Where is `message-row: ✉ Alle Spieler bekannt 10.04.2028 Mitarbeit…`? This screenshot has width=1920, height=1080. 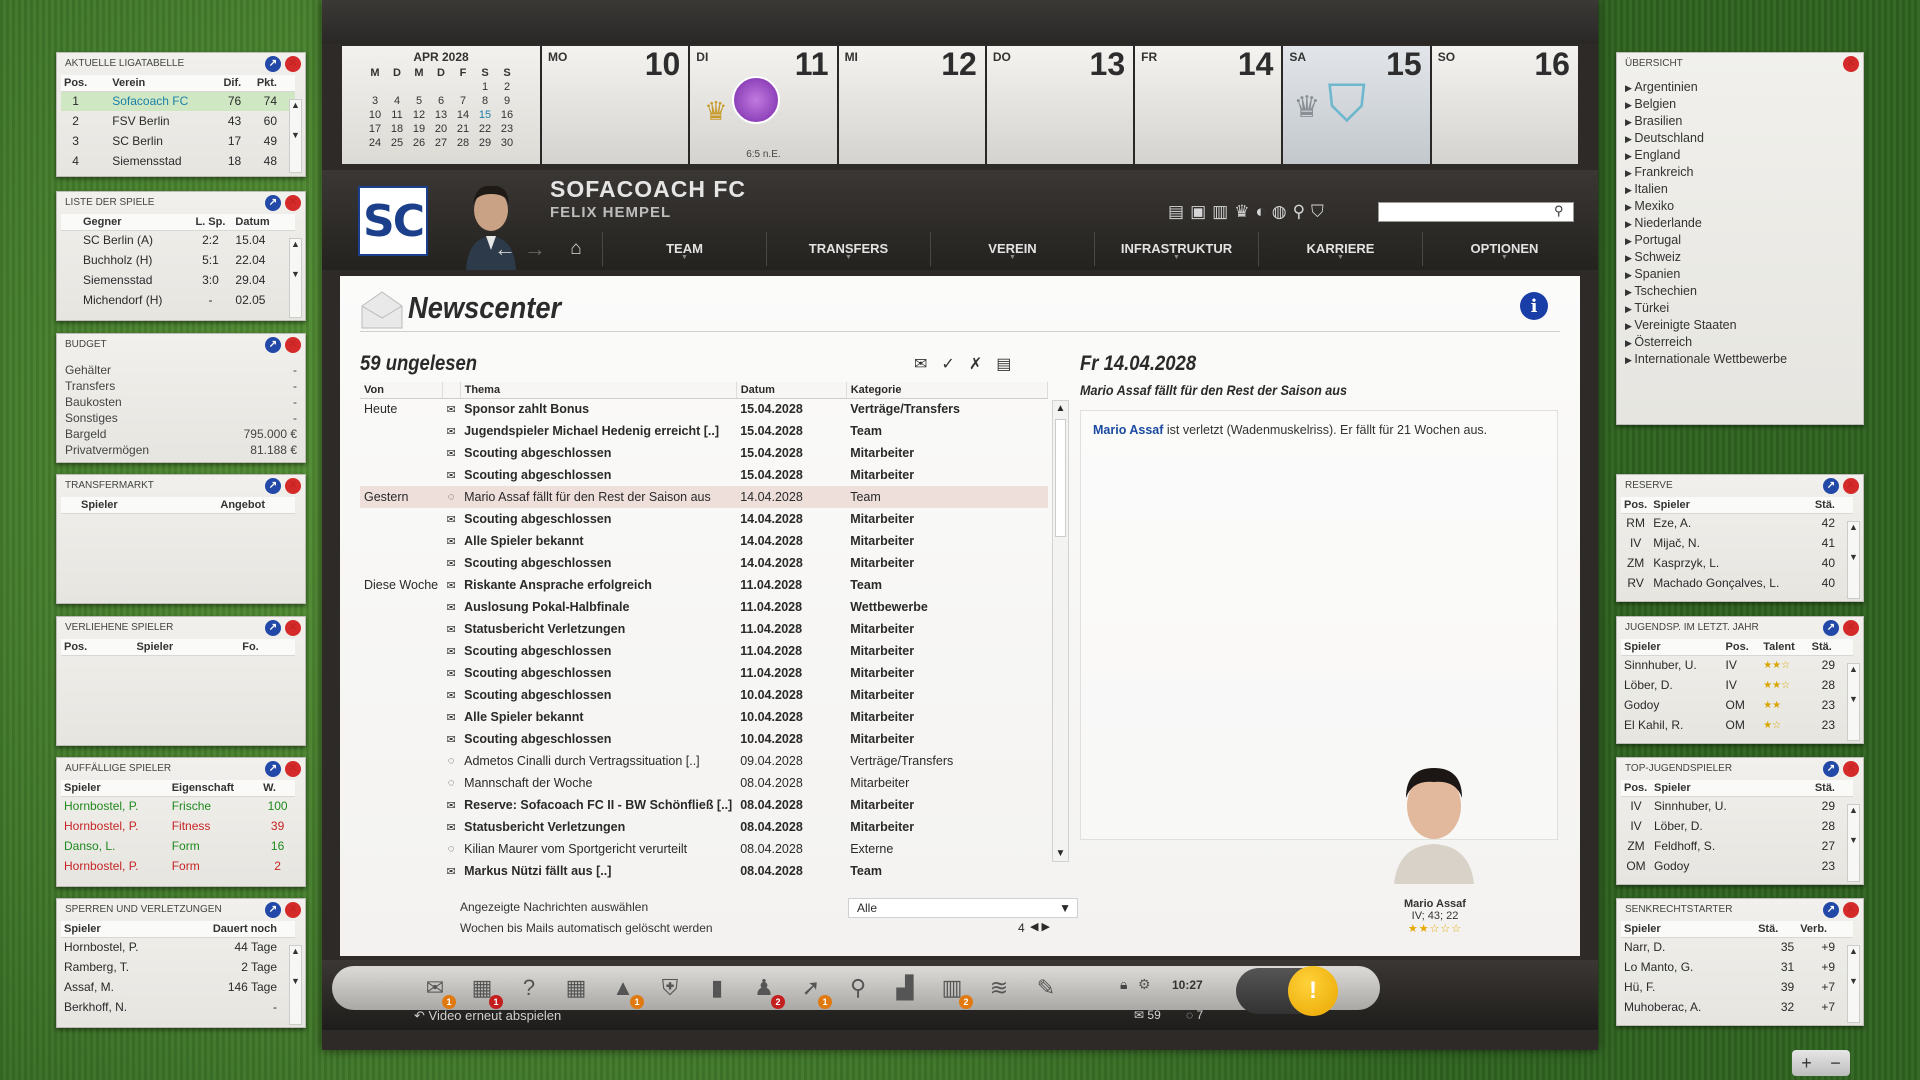 message-row: ✉ Alle Spieler bekannt 10.04.2028 Mitarbeit… is located at coordinates (704, 717).